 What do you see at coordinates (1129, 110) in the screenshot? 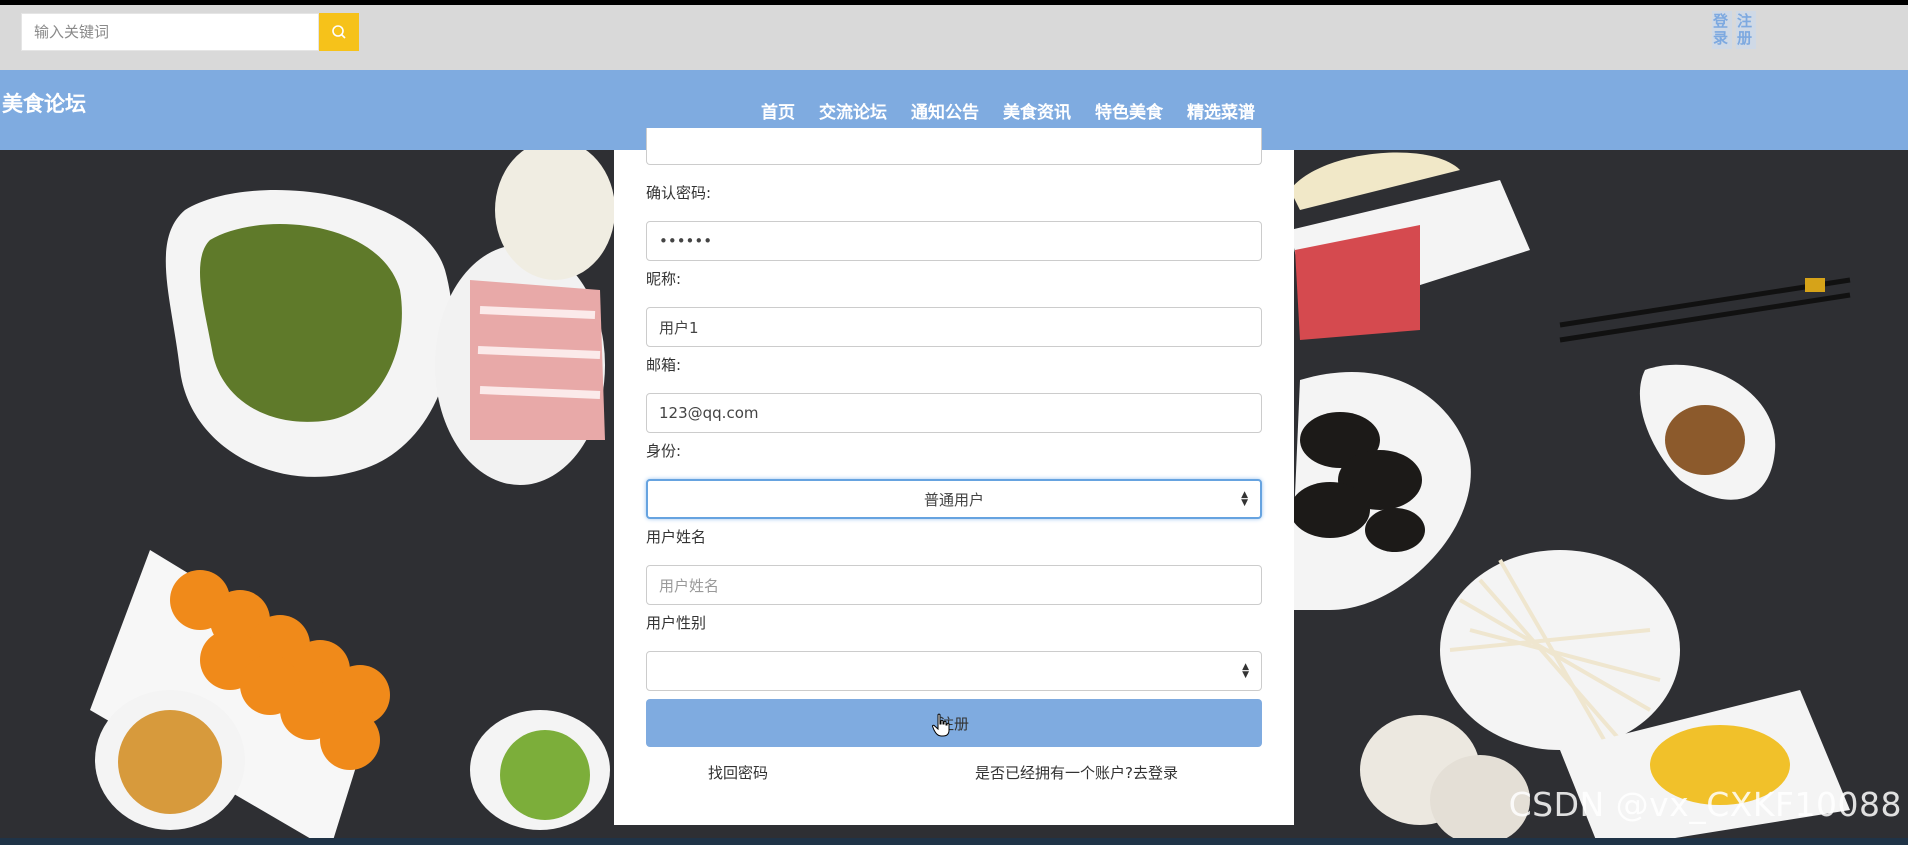
I see `nav-item-specialty: 特色美食` at bounding box center [1129, 110].